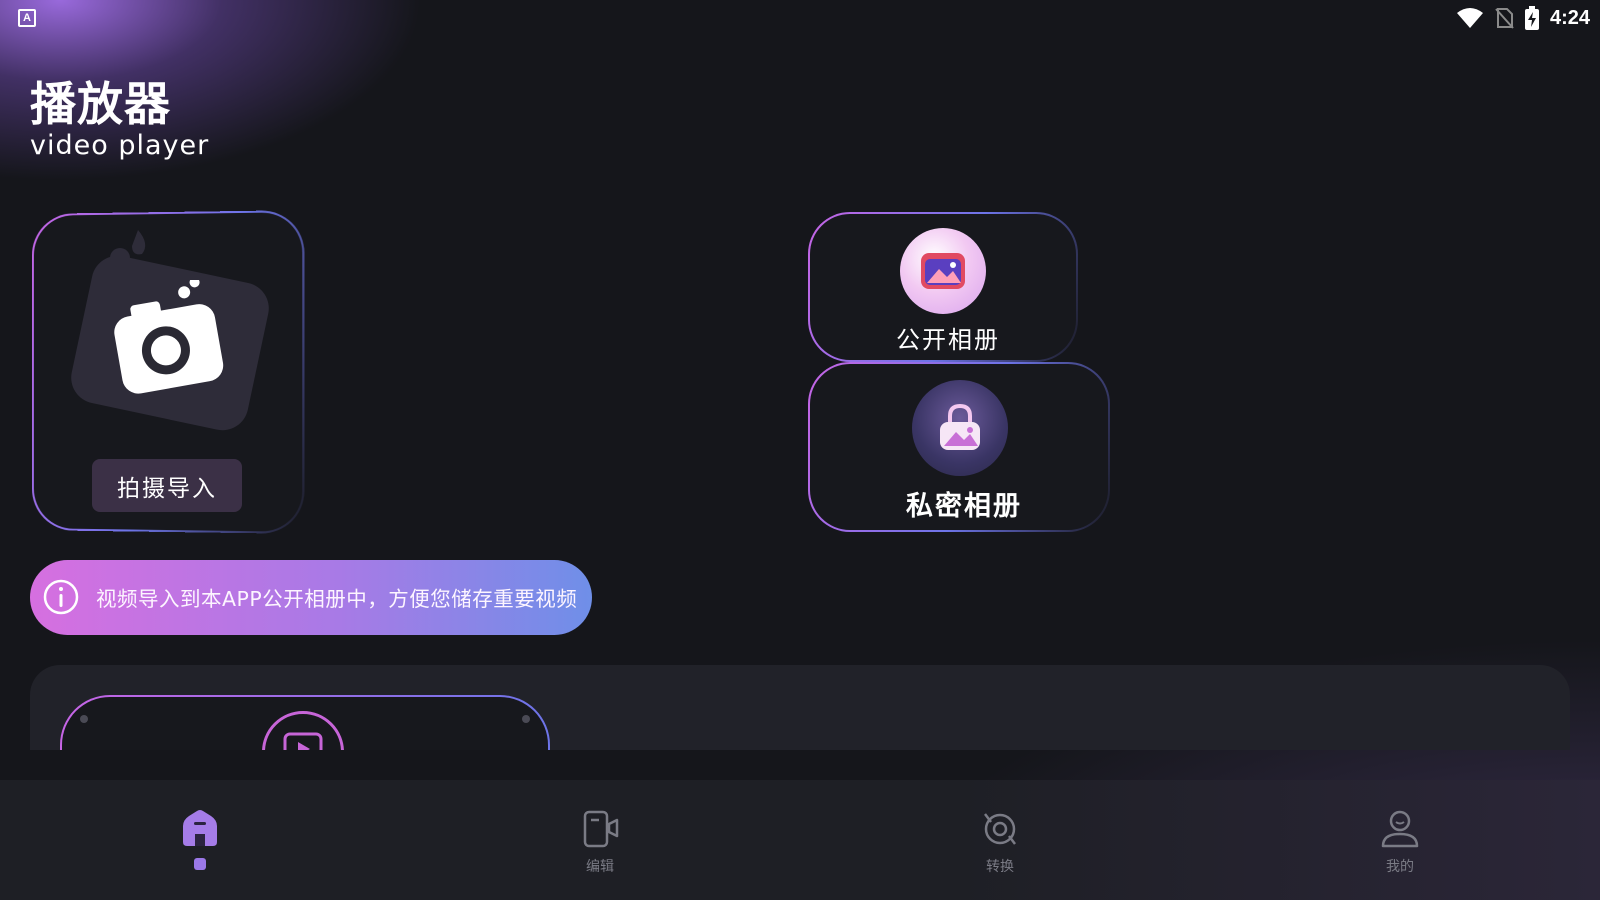  What do you see at coordinates (960, 428) in the screenshot?
I see `private-album-lock-icon` at bounding box center [960, 428].